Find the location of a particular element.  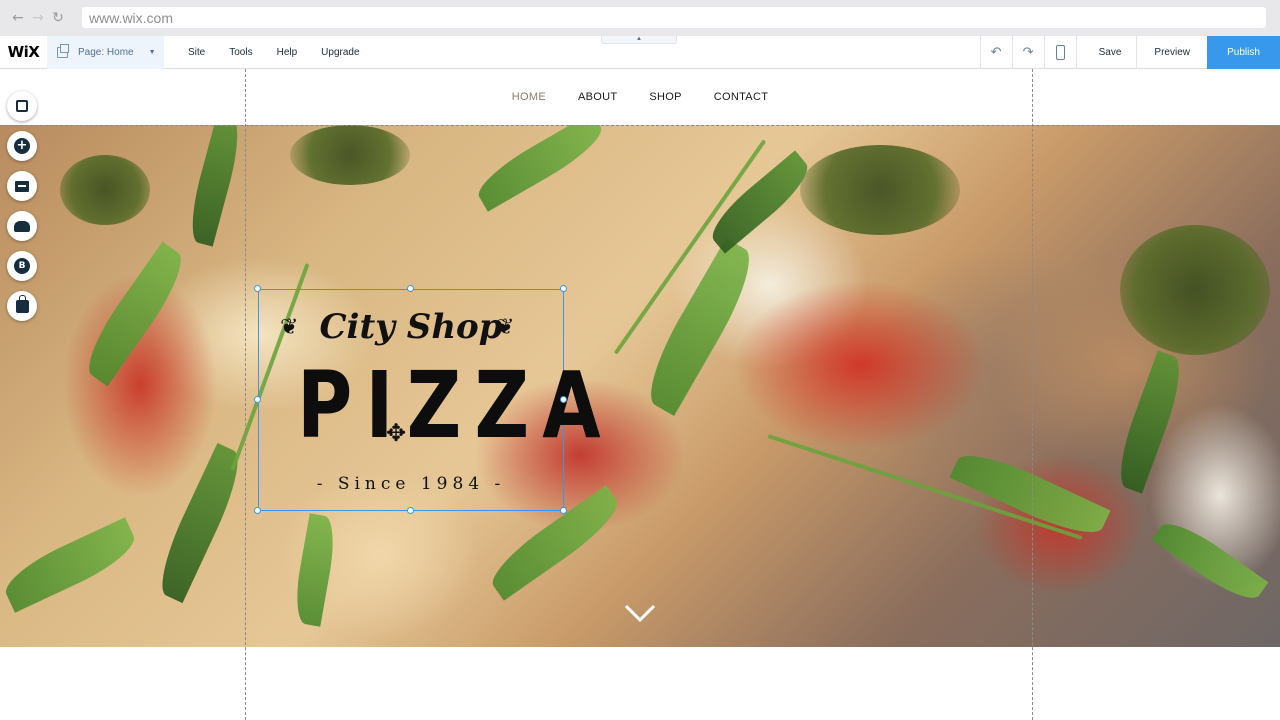

media-button is located at coordinates (22, 186).